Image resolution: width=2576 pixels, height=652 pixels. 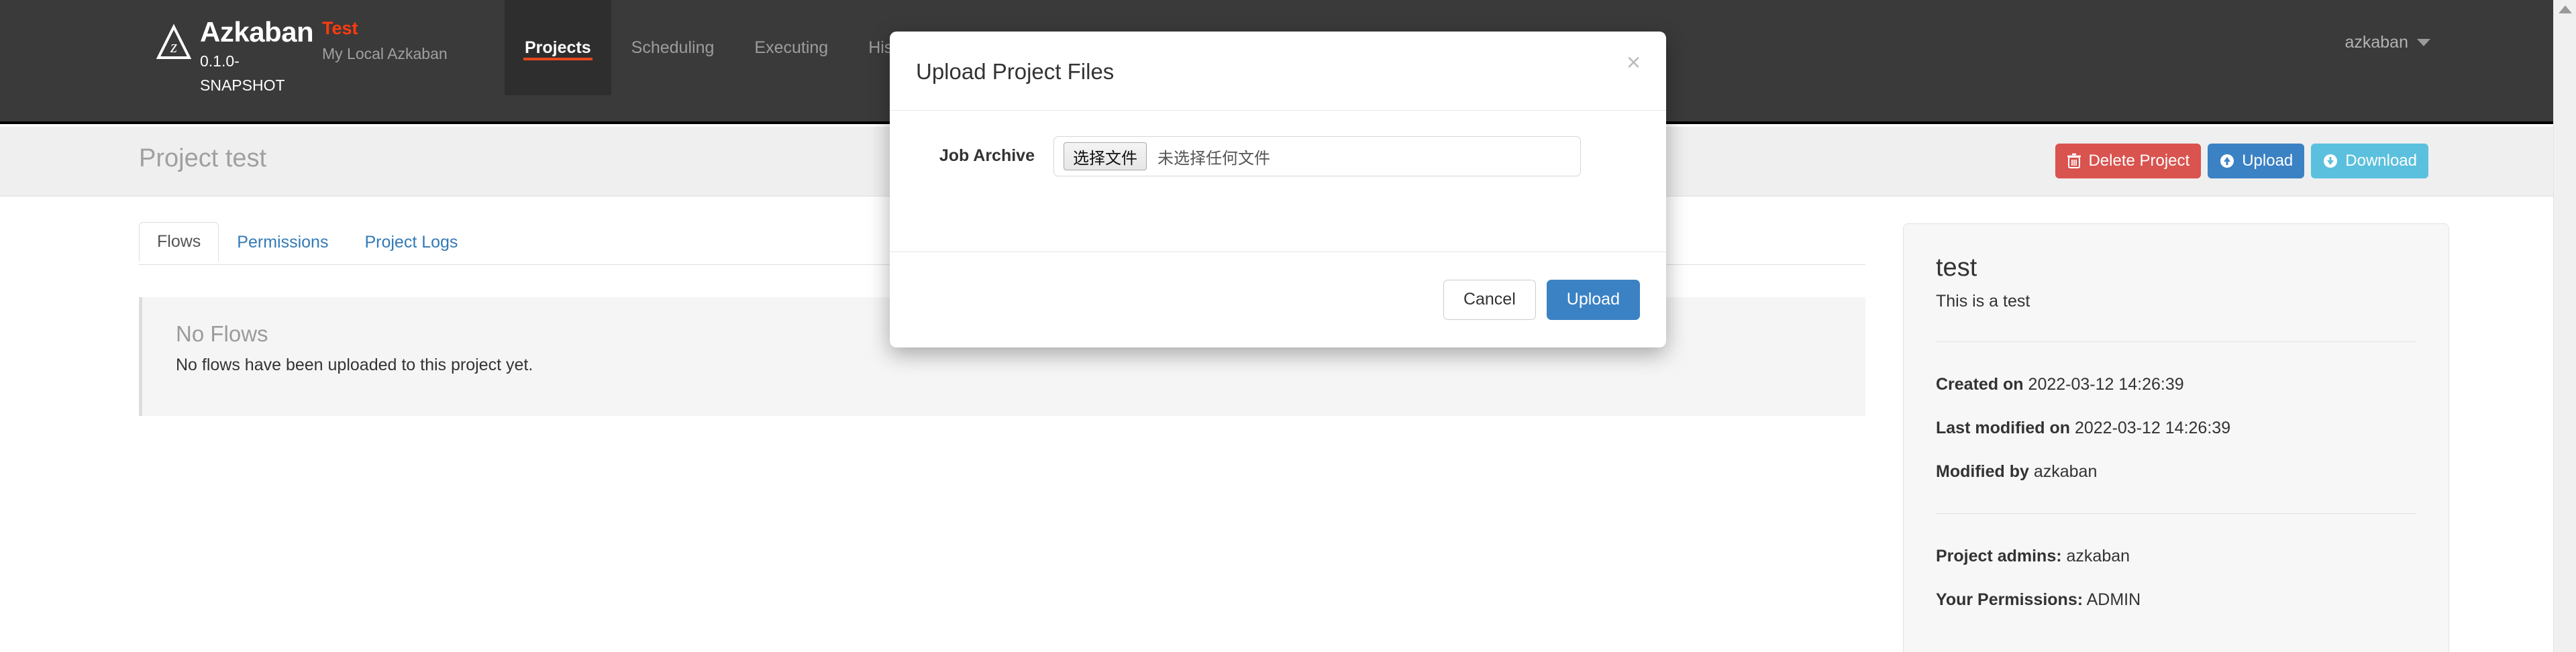 What do you see at coordinates (2330, 161) in the screenshot?
I see `arrow-down-circle-icon` at bounding box center [2330, 161].